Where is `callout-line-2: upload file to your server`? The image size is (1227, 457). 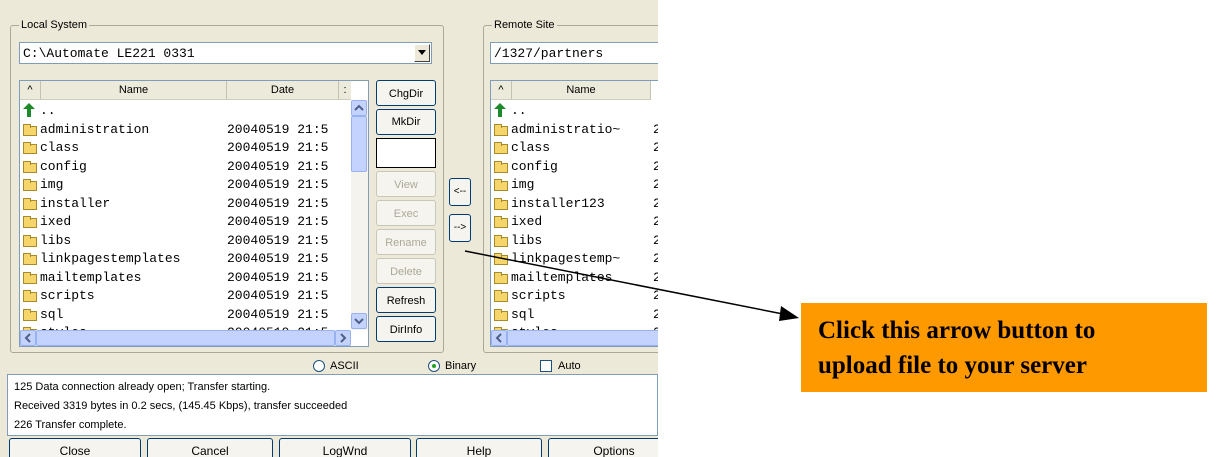
callout-line-2: upload file to your server is located at coordinates (952, 365).